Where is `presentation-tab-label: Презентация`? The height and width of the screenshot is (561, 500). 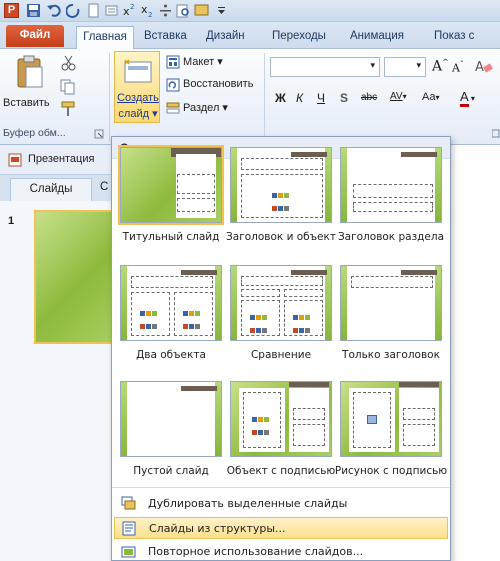
presentation-tab-label: Презентация is located at coordinates (61, 159).